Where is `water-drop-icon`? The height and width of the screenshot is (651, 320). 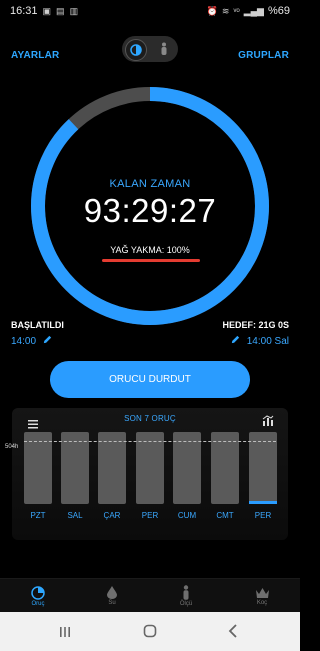
water-drop-icon is located at coordinates (112, 592).